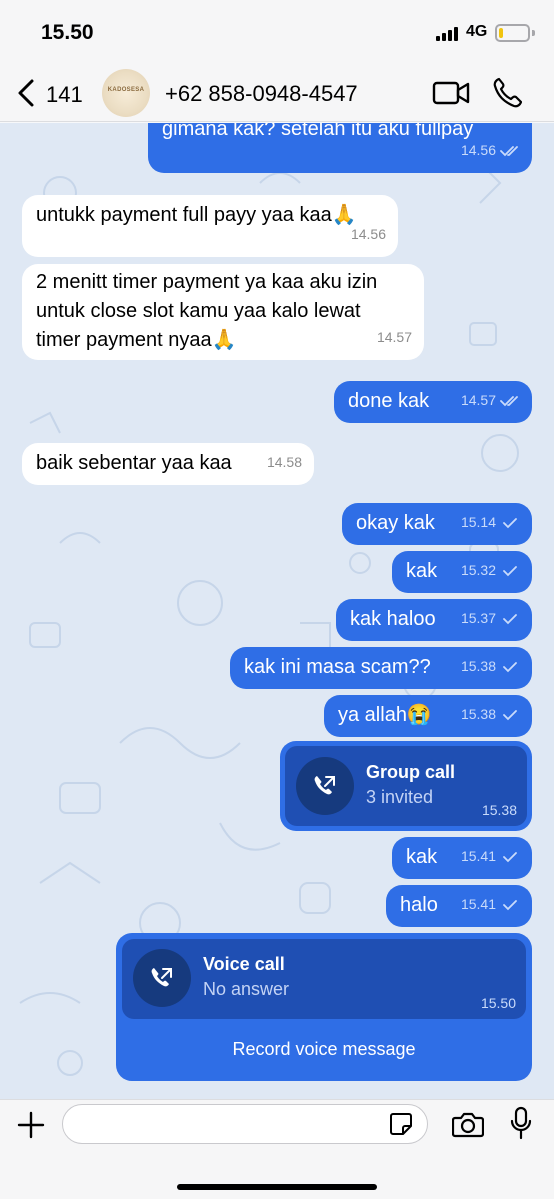 This screenshot has height=1199, width=554. What do you see at coordinates (451, 93) in the screenshot?
I see `video-call-icon` at bounding box center [451, 93].